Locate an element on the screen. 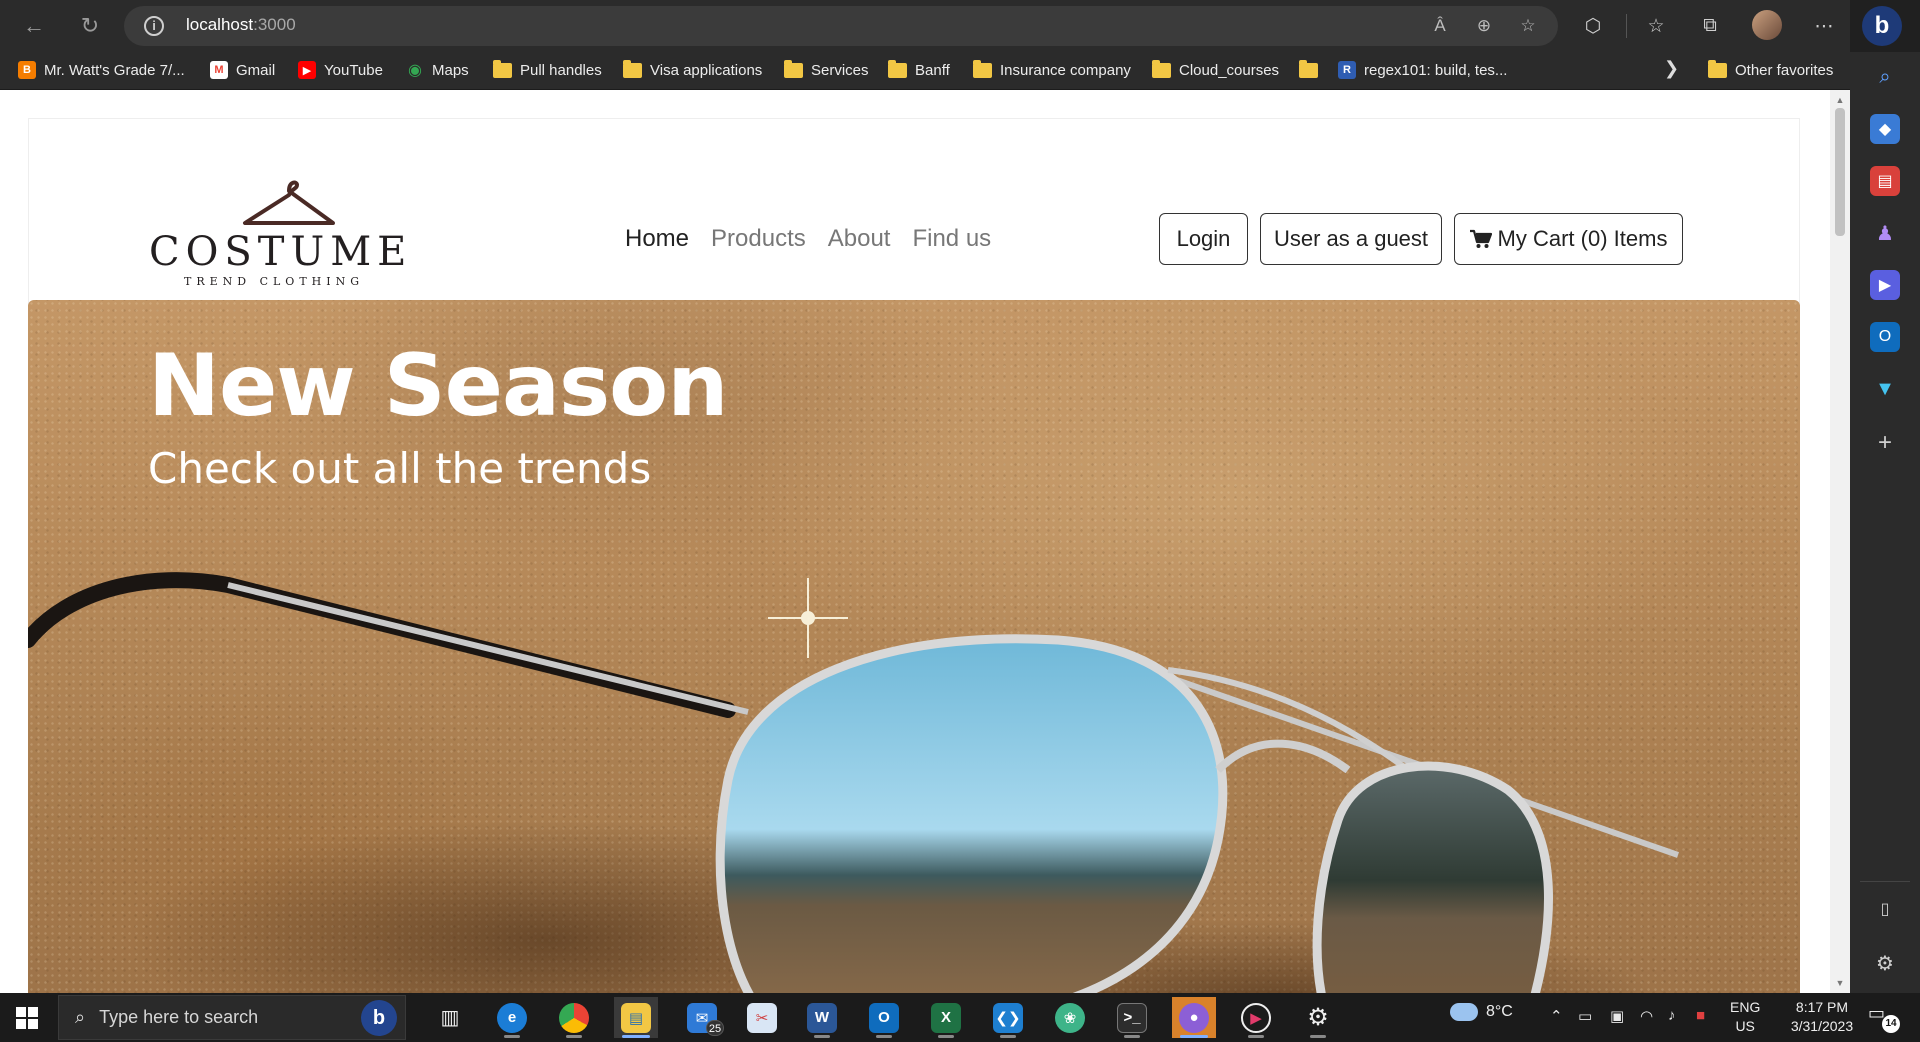 The image size is (1920, 1042). favorite-folder: Insurance company is located at coordinates (1052, 70).